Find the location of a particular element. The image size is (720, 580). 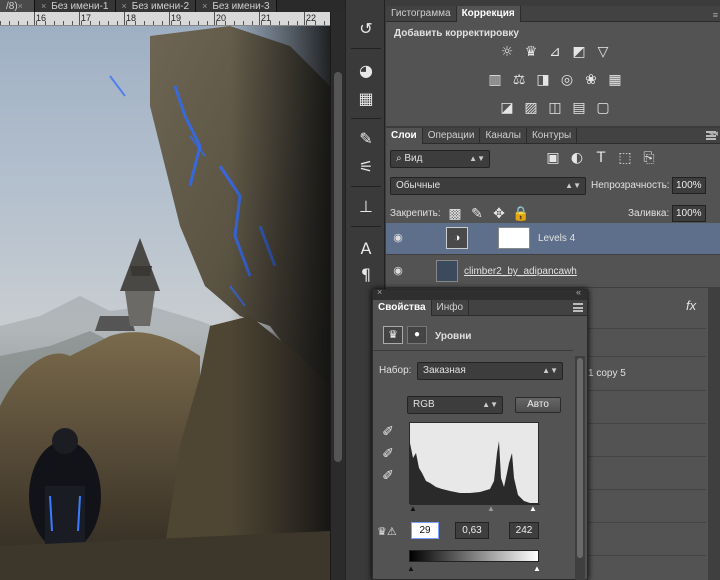

properties-scrollbar is located at coordinates (580, 468).